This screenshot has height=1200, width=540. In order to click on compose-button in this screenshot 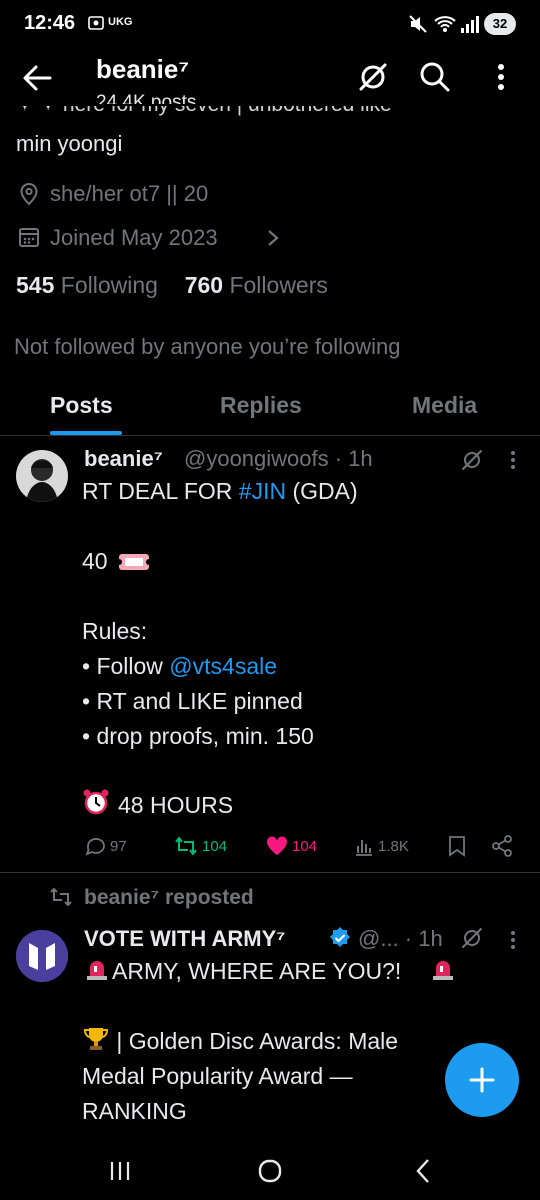, I will do `click(482, 1080)`.